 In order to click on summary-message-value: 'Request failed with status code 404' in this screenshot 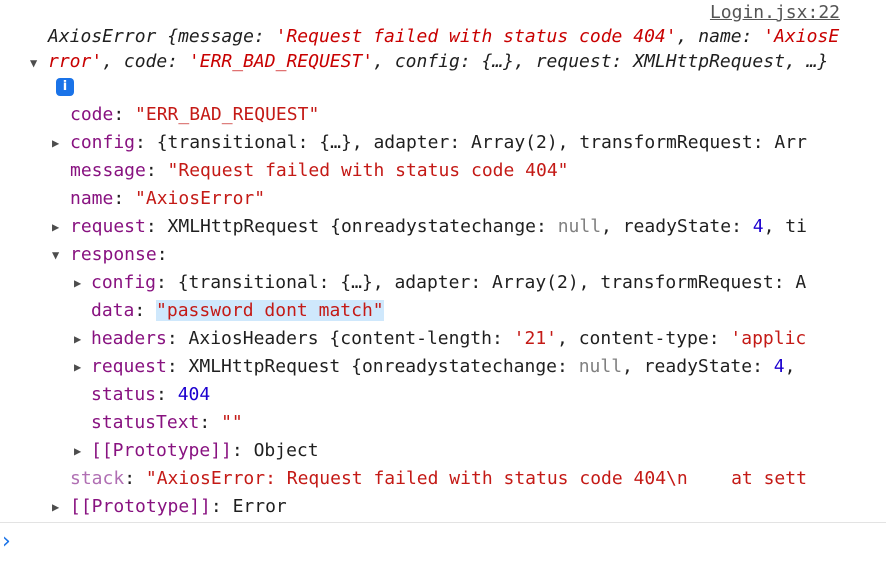, I will do `click(476, 36)`.